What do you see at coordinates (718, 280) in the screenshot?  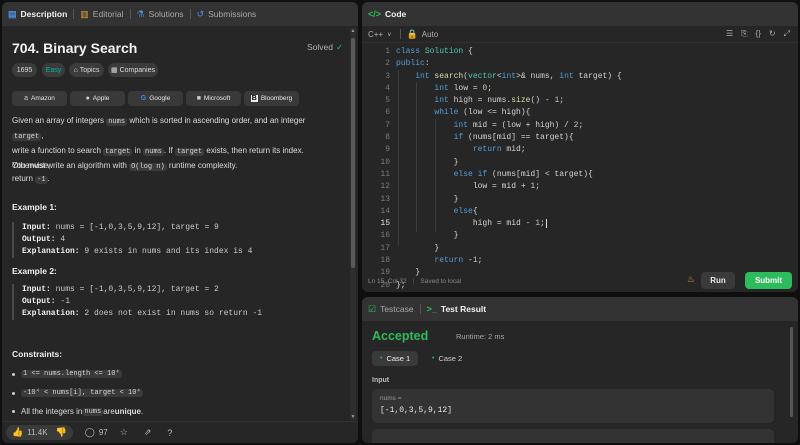 I see `run-button: Run` at bounding box center [718, 280].